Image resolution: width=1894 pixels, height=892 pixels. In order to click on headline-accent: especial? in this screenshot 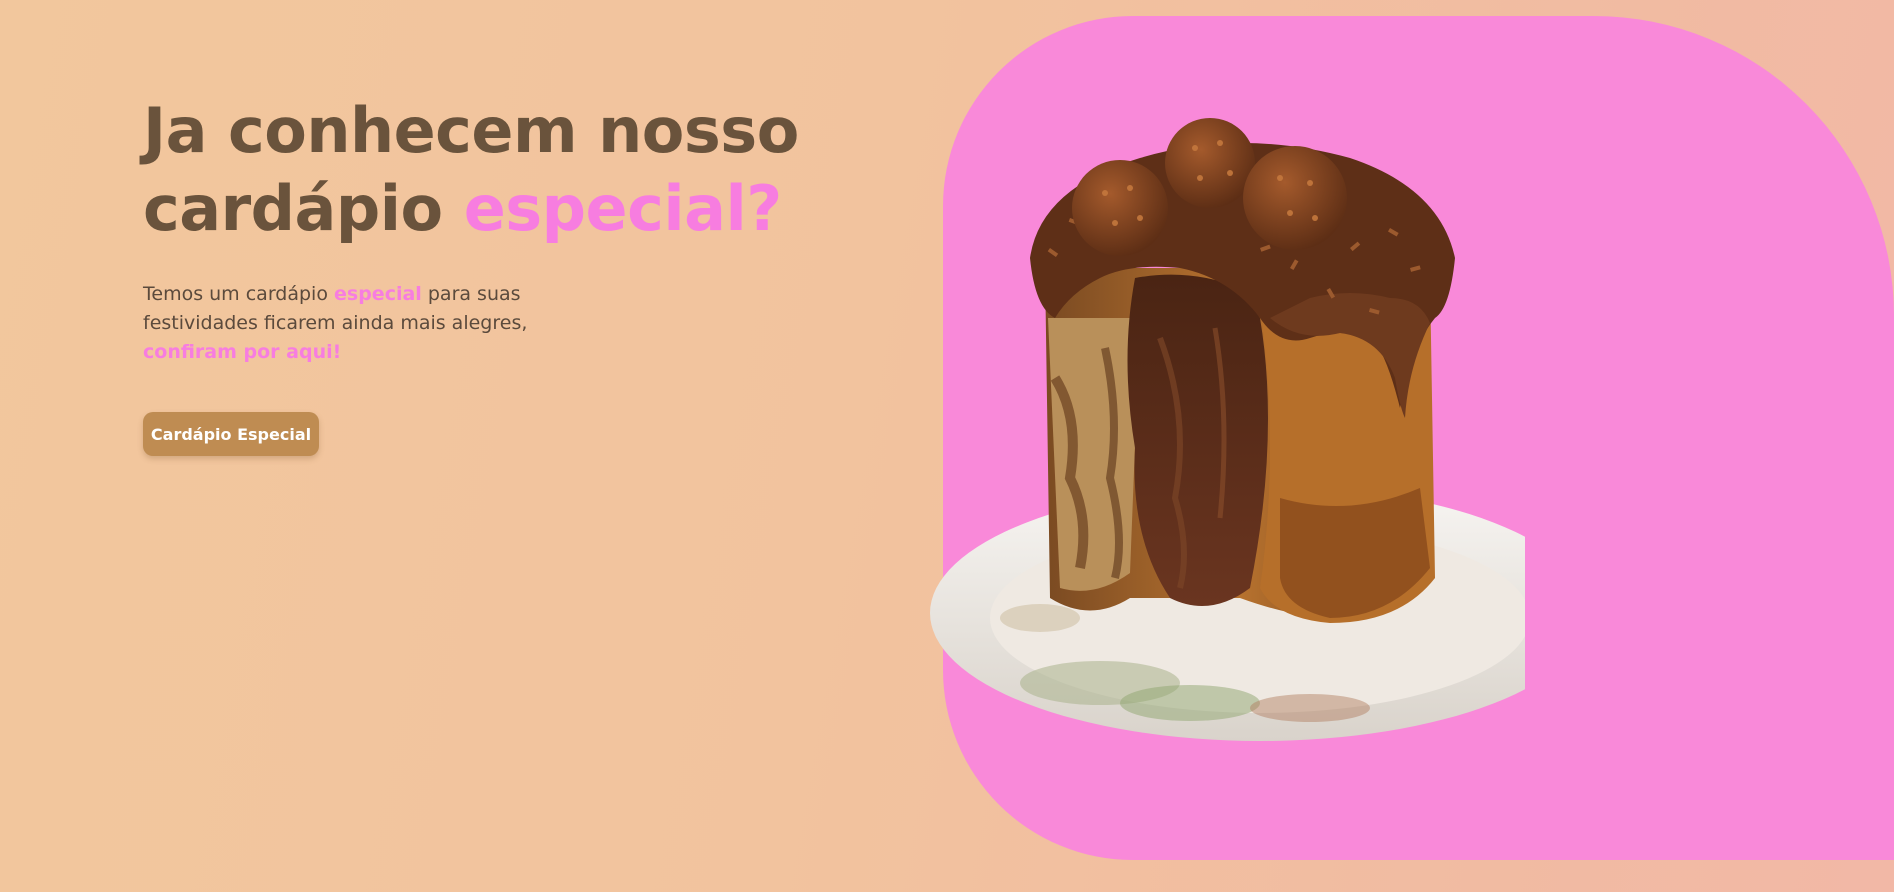, I will do `click(622, 208)`.